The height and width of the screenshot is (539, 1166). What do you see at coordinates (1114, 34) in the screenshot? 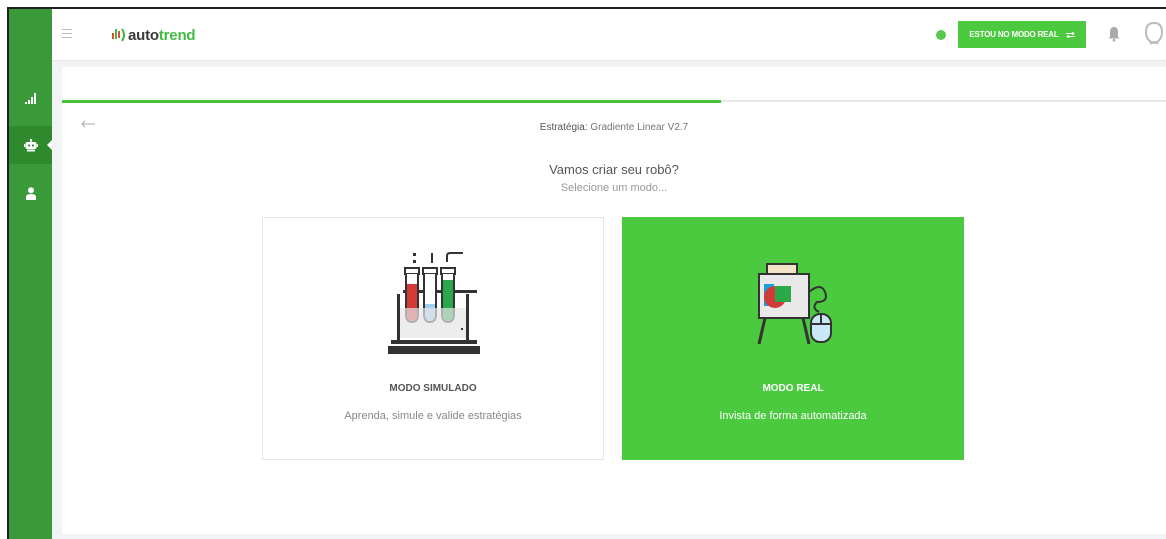
I see `bell-icon` at bounding box center [1114, 34].